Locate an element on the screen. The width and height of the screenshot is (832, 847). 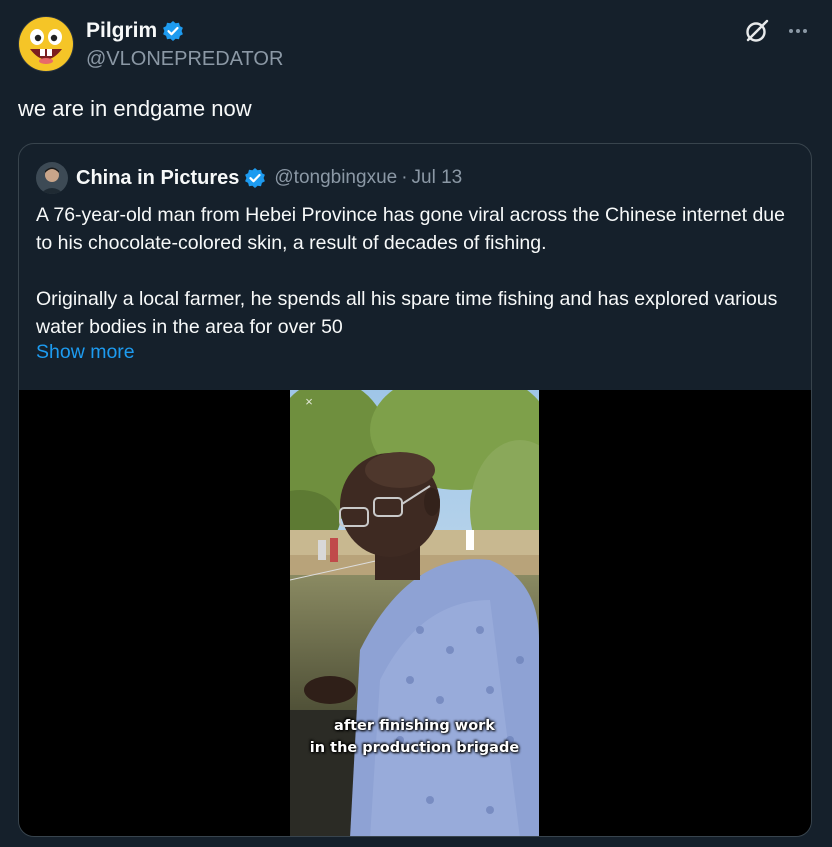
video-caption-line-2: in the production brigade is located at coordinates (414, 748).